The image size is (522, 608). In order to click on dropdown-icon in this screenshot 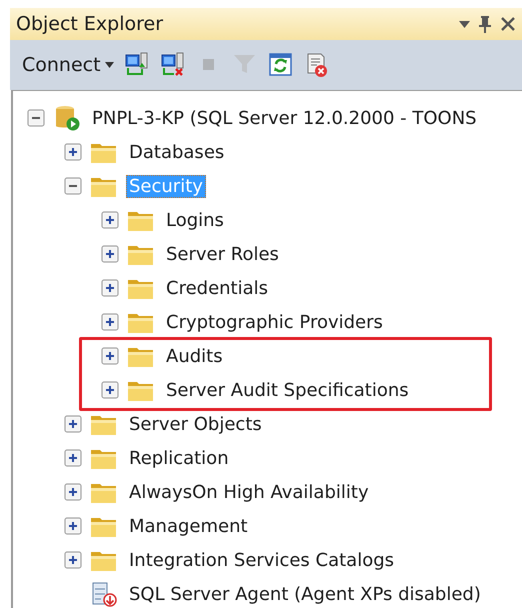, I will do `click(464, 24)`.